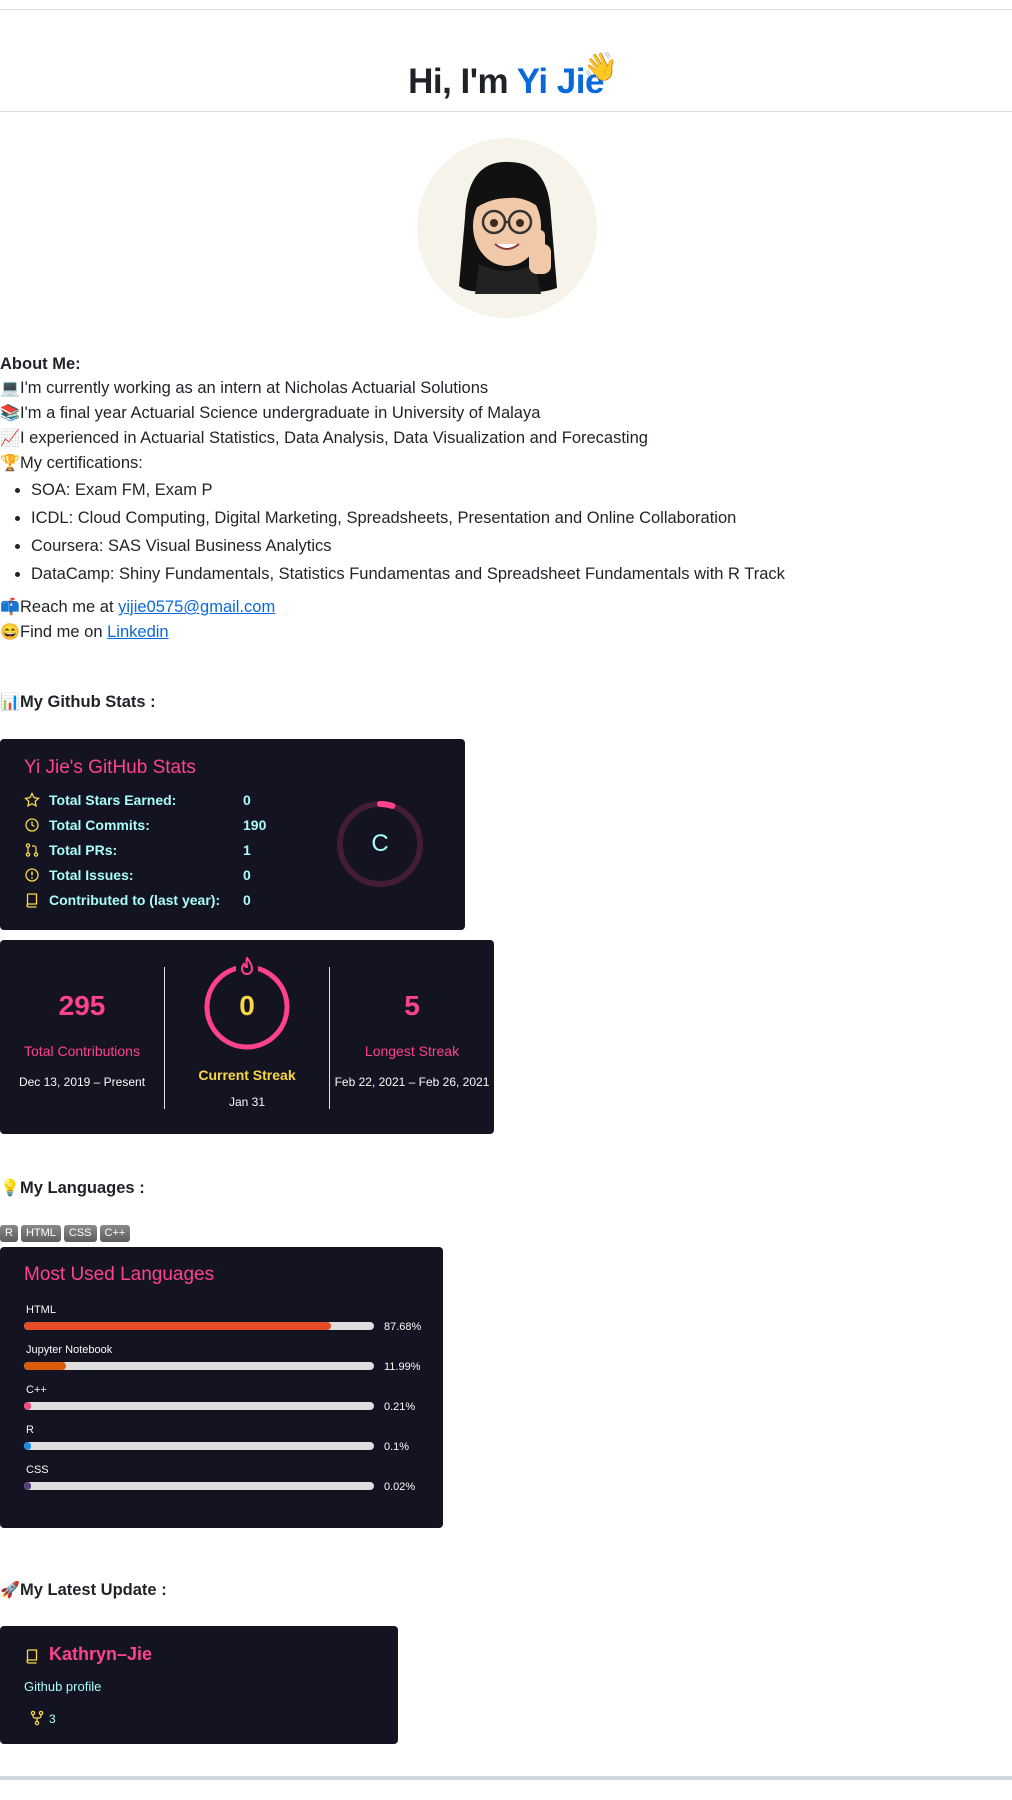 This screenshot has height=1800, width=1012. I want to click on history-icon, so click(32, 825).